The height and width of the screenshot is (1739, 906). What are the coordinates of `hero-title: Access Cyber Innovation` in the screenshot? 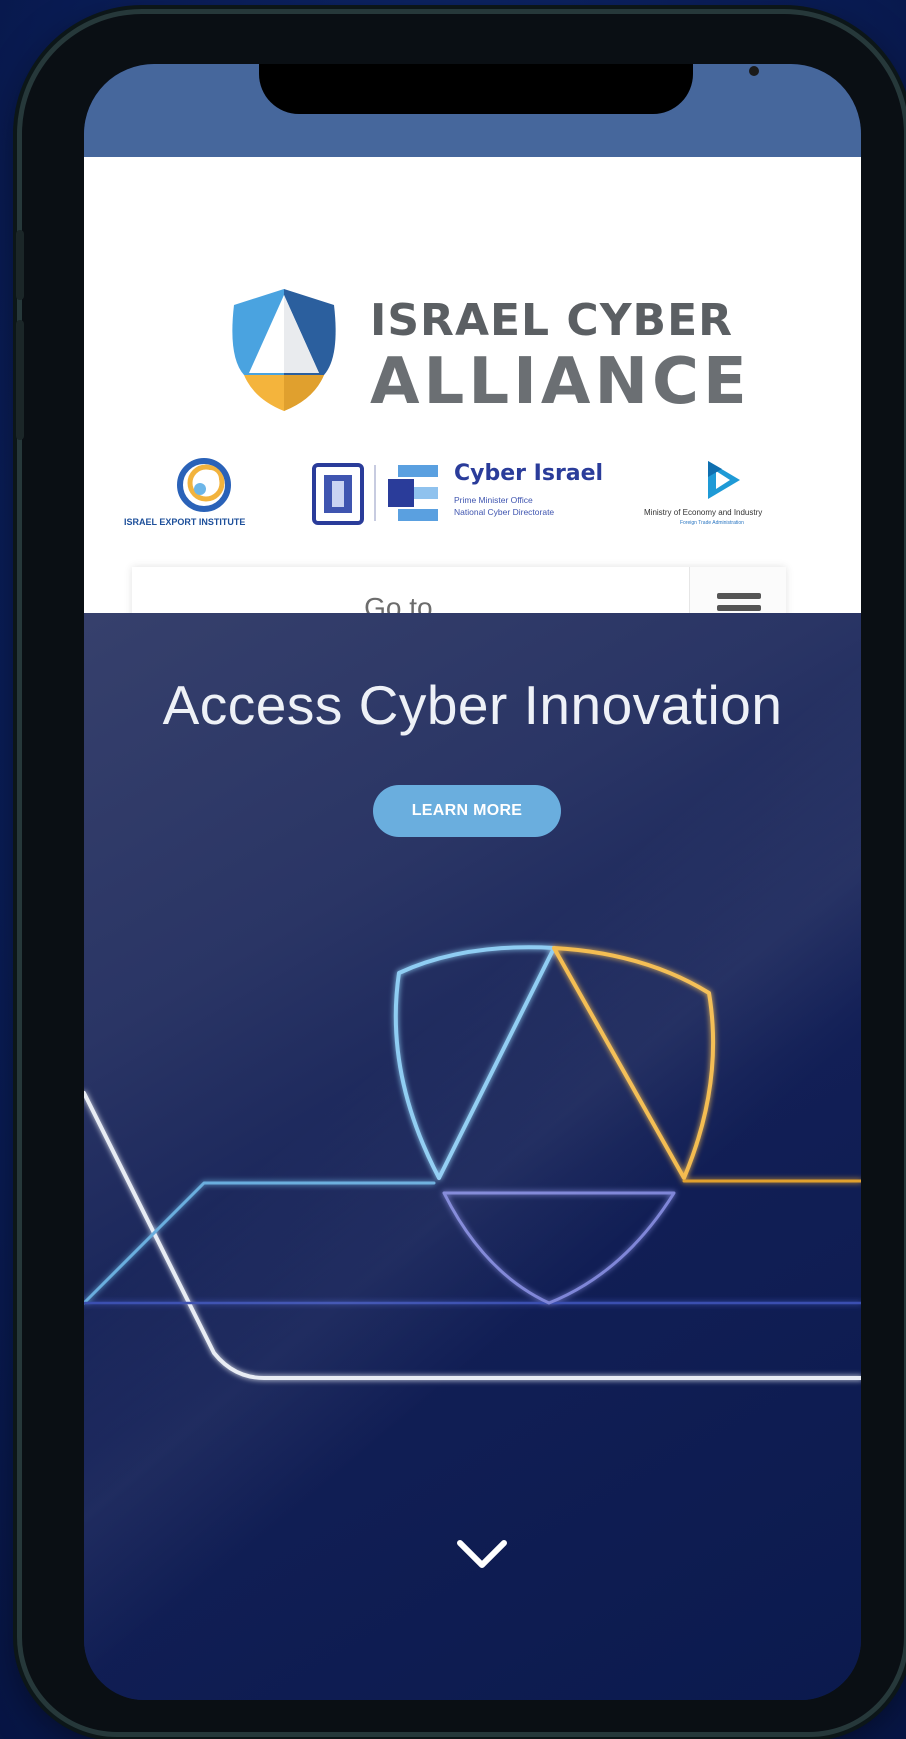 It's located at (472, 705).